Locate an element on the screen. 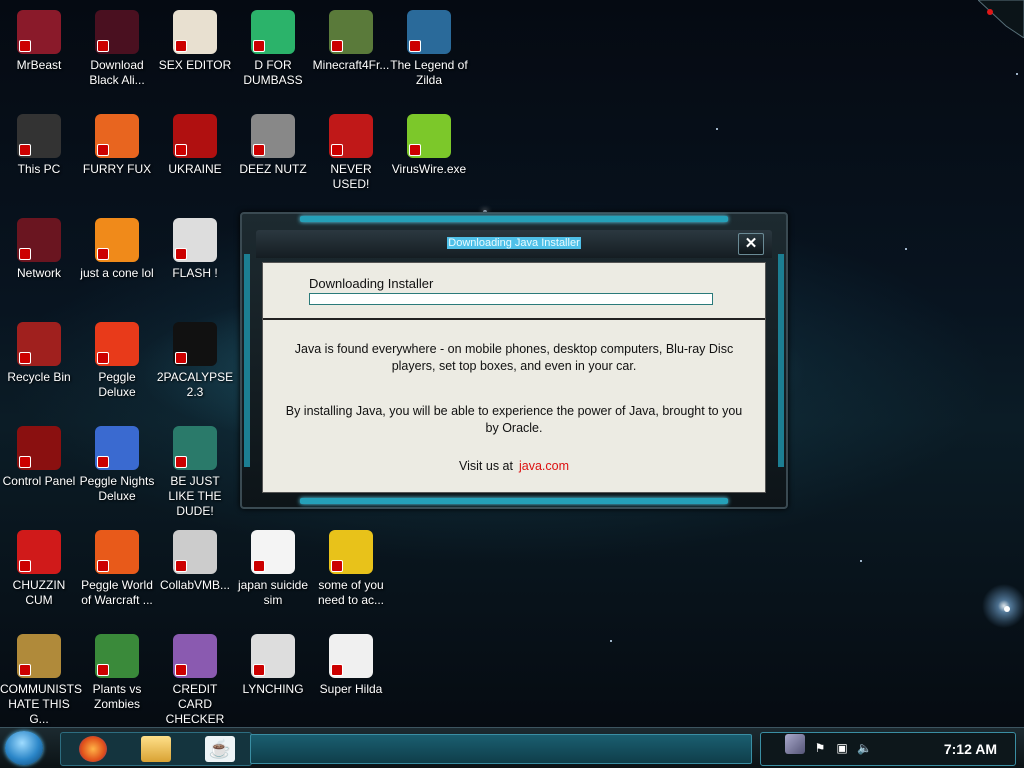  desktop-icon: Plants vs Zombies is located at coordinates (117, 673).